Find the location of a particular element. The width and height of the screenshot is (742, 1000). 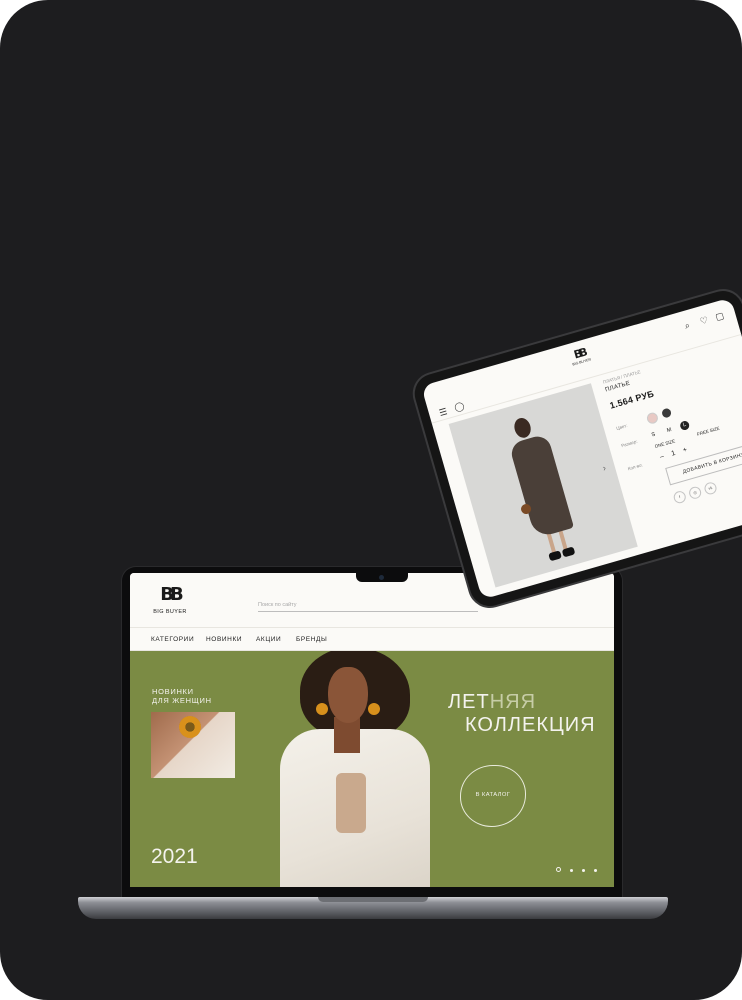

search-input: Поиск по сайту is located at coordinates (368, 605).